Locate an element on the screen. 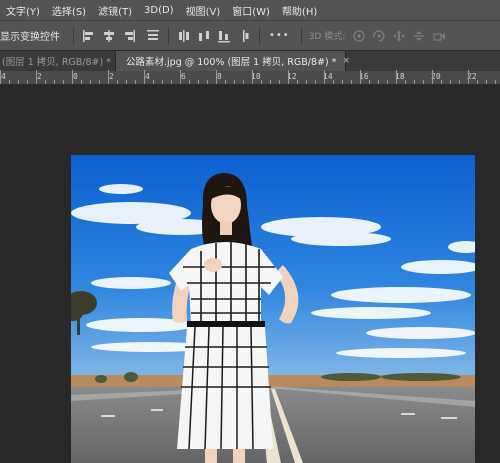  align-right-edges-icon is located at coordinates (129, 36).